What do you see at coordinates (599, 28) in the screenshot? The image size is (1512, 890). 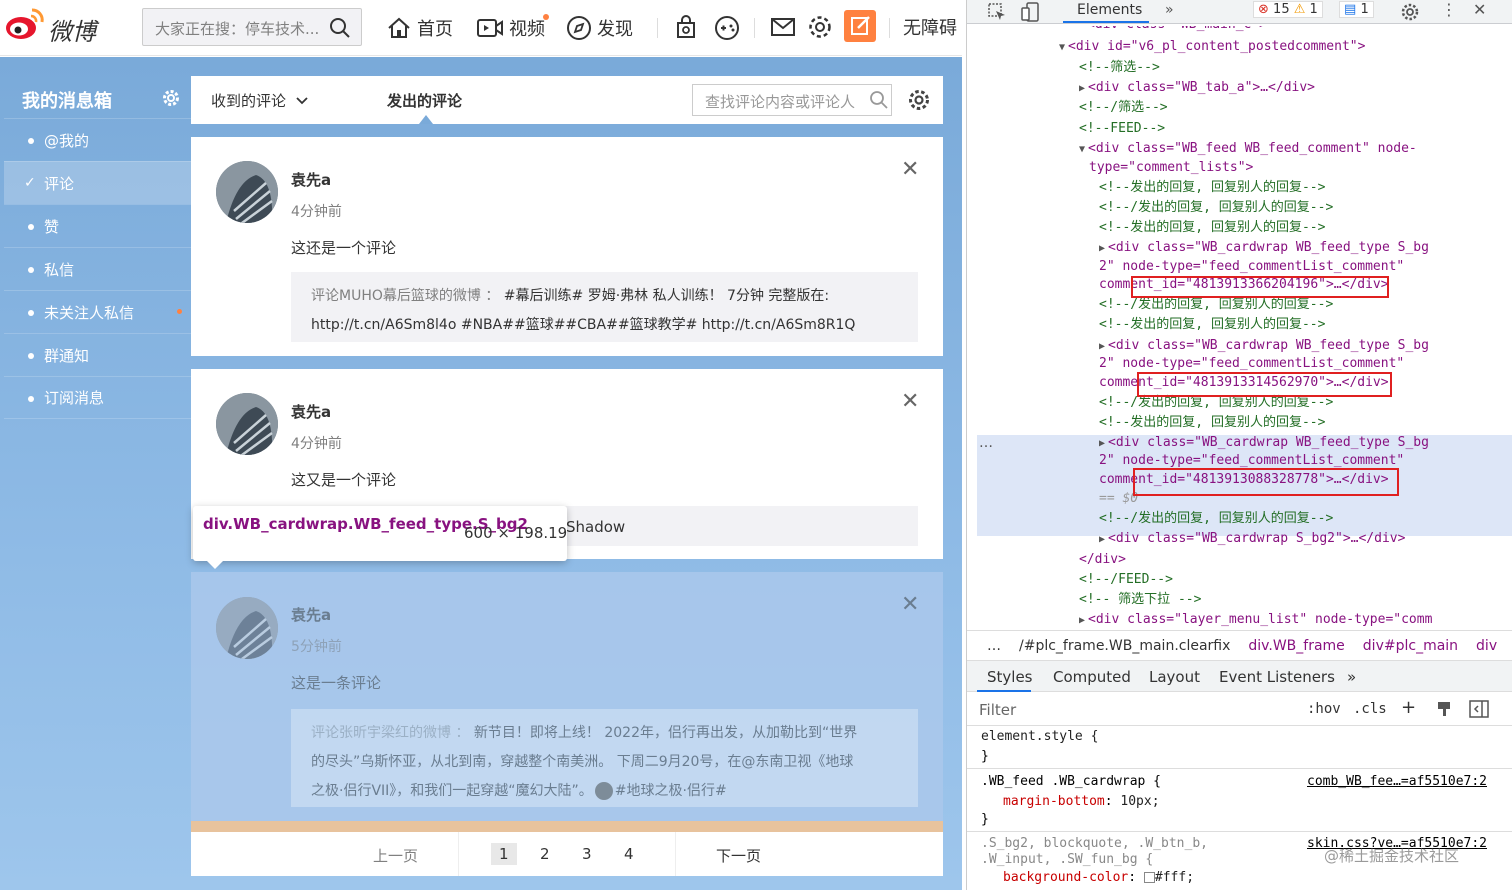 I see `nav-discover: 发现` at bounding box center [599, 28].